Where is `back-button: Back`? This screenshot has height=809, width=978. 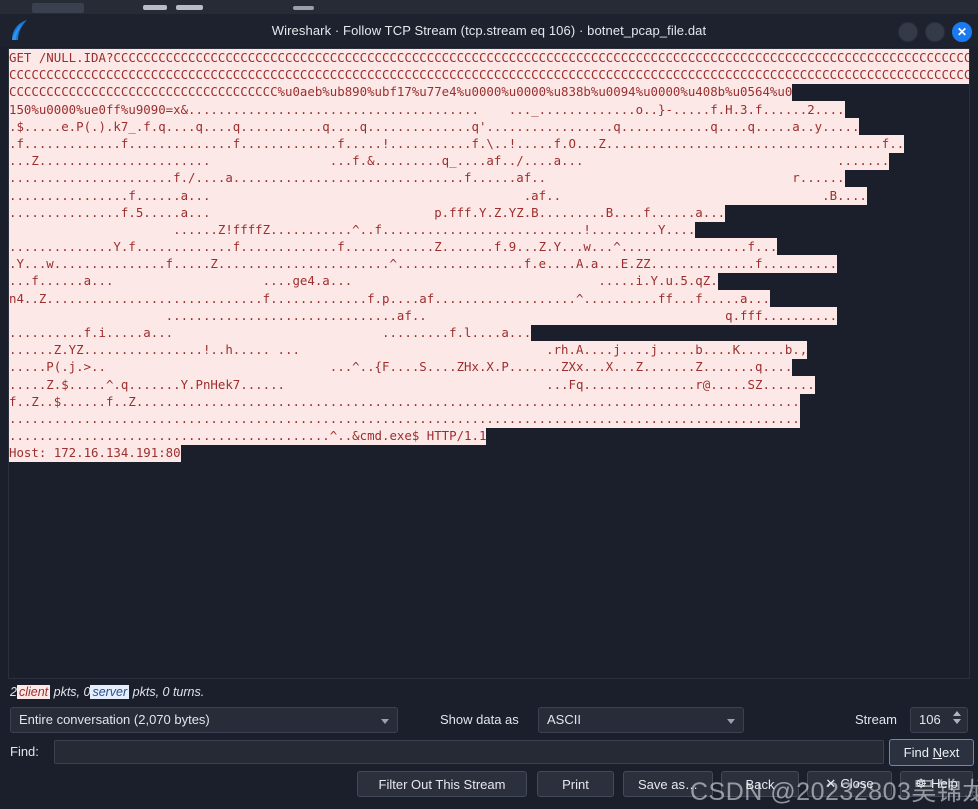
back-button: Back is located at coordinates (760, 784).